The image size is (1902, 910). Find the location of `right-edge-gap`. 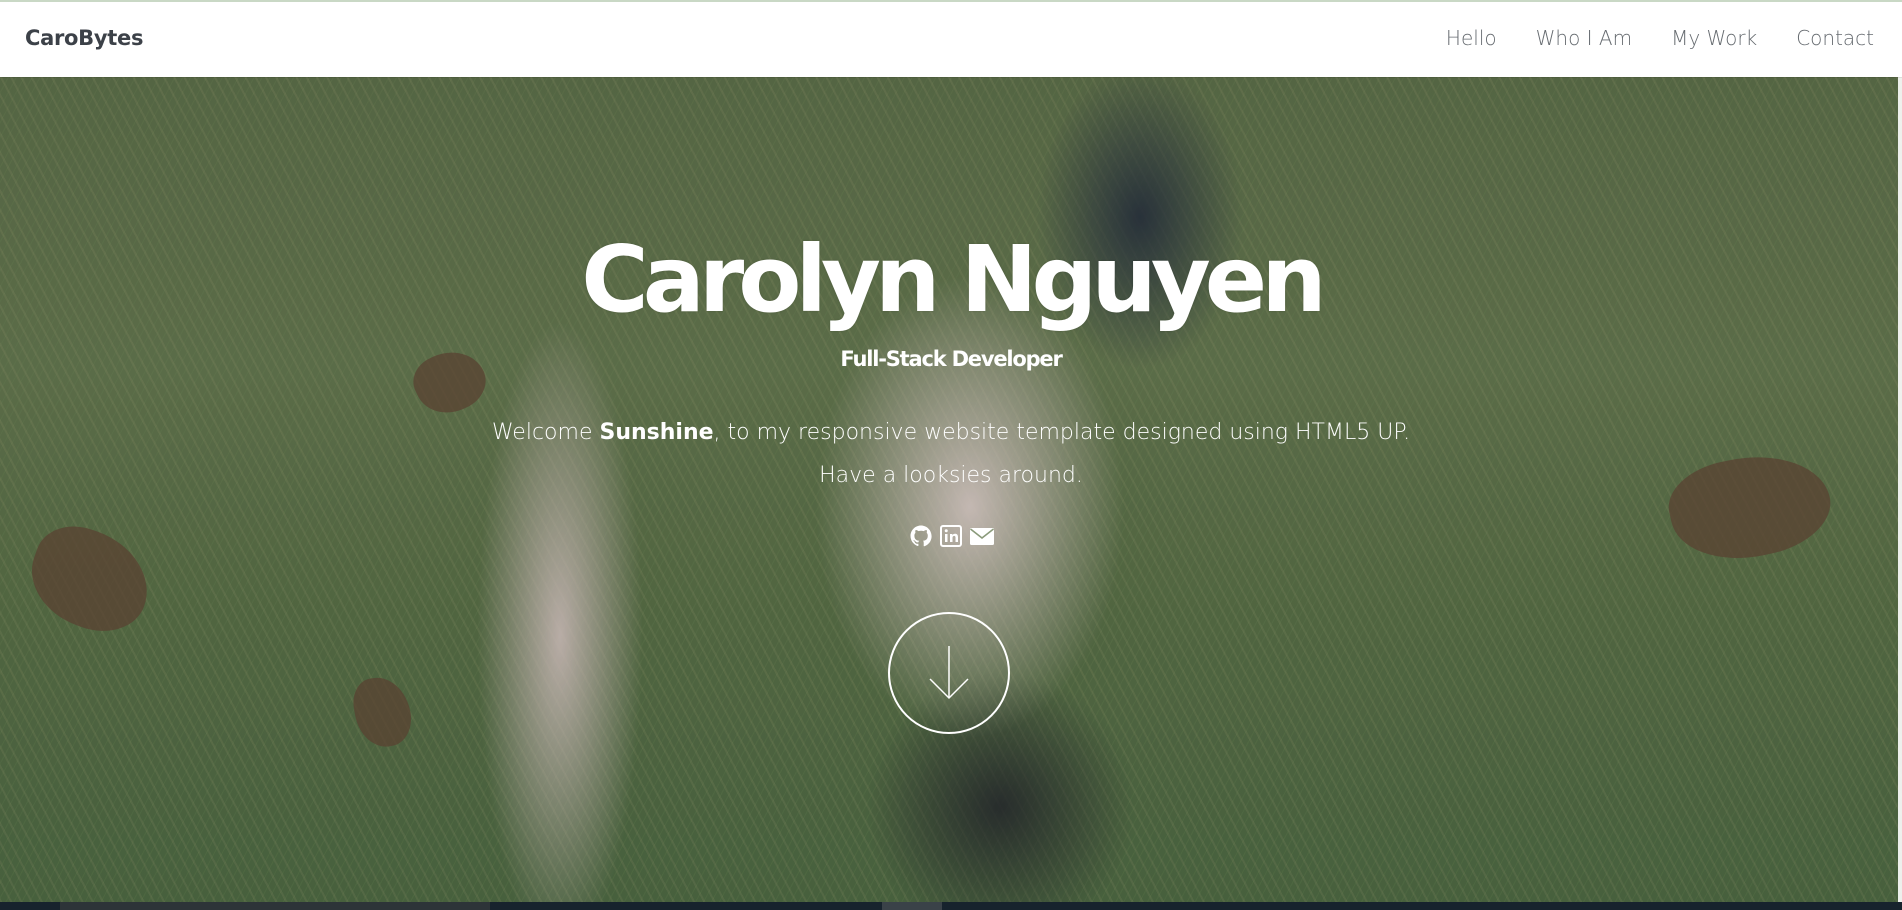

right-edge-gap is located at coordinates (1900, 489).